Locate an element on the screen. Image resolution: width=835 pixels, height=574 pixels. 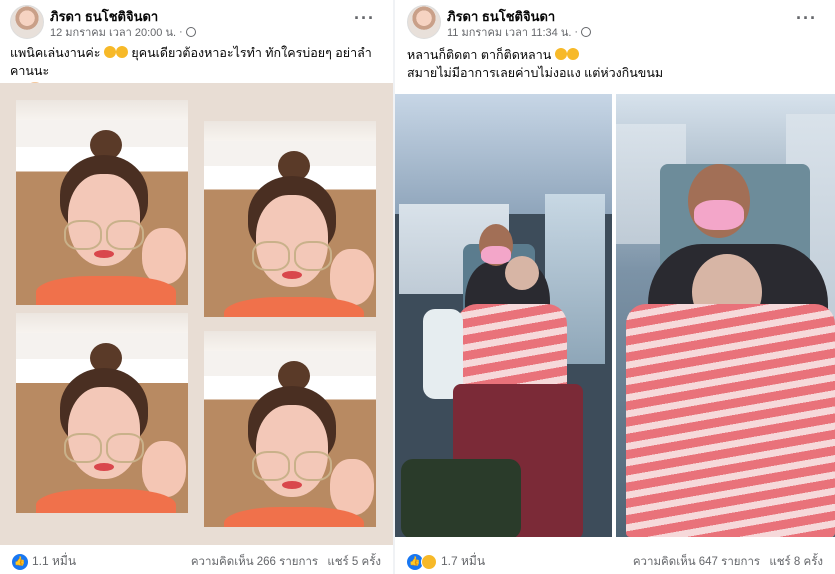
post-meta: 11 มกราคม เวลา 11:34 น. · is located at coordinates (519, 32).